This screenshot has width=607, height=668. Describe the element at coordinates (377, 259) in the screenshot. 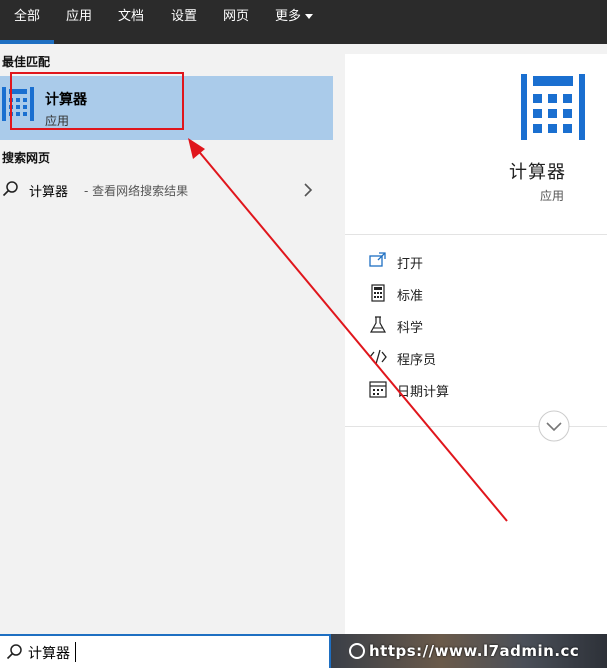

I see `open-icon` at that location.